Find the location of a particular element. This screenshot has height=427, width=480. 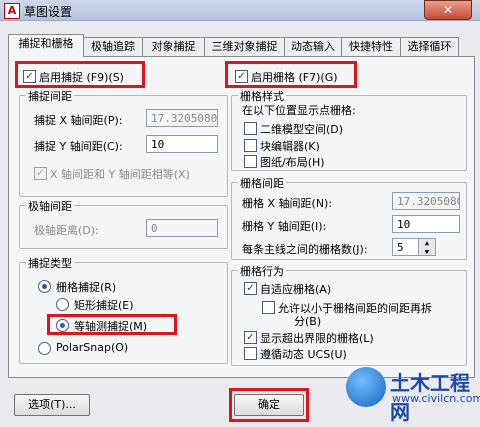

snap-y-label: 捕捉 Y 轴间距(C): is located at coordinates (78, 146).